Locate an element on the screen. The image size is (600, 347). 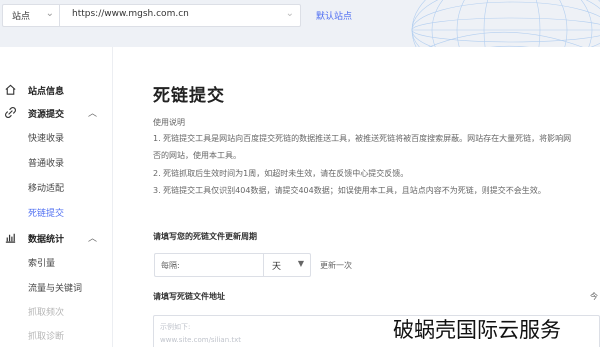
sidebar-group-resource-submit: 资源提交 ︿ is located at coordinates (56, 113).